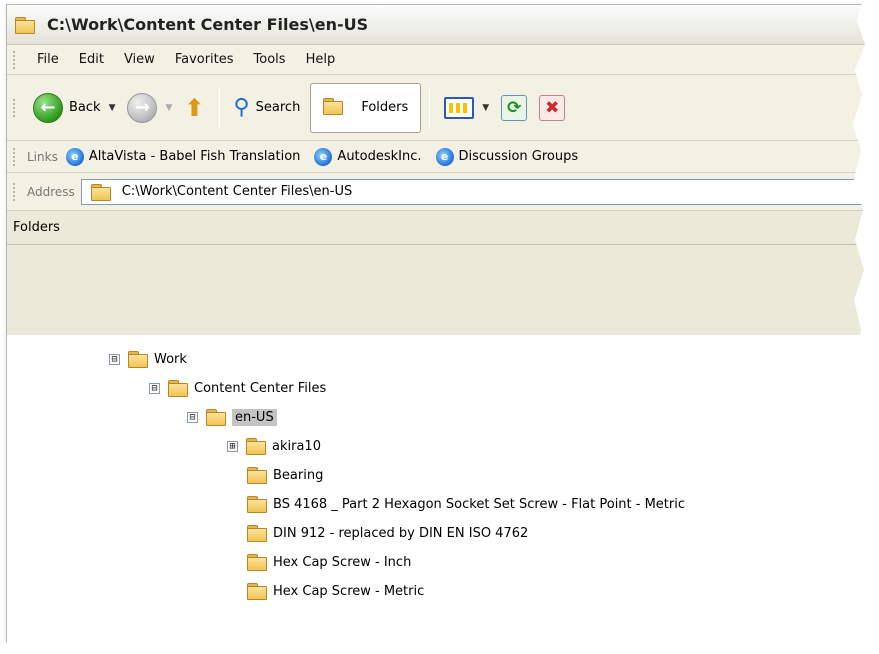 This screenshot has width=879, height=654. Describe the element at coordinates (278, 107) in the screenshot. I see `search-label: Search` at that location.